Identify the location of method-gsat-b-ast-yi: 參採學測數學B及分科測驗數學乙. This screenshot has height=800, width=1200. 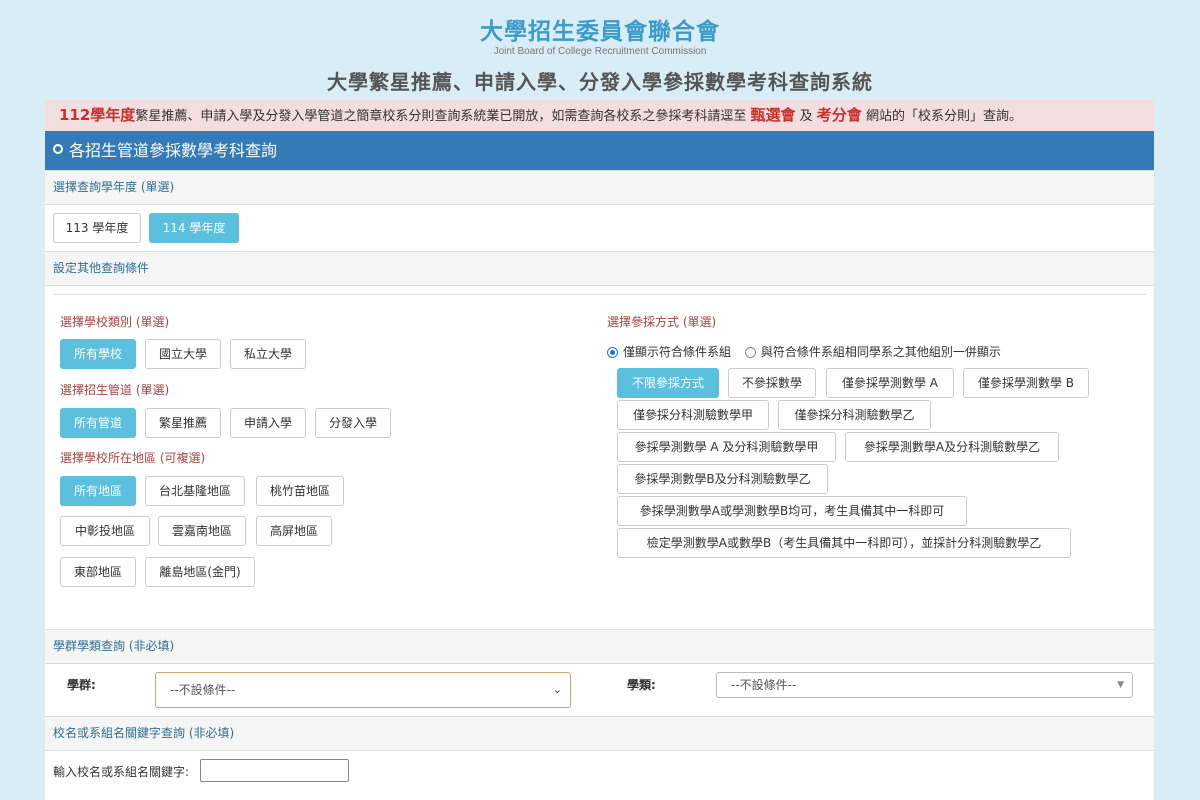
(722, 479).